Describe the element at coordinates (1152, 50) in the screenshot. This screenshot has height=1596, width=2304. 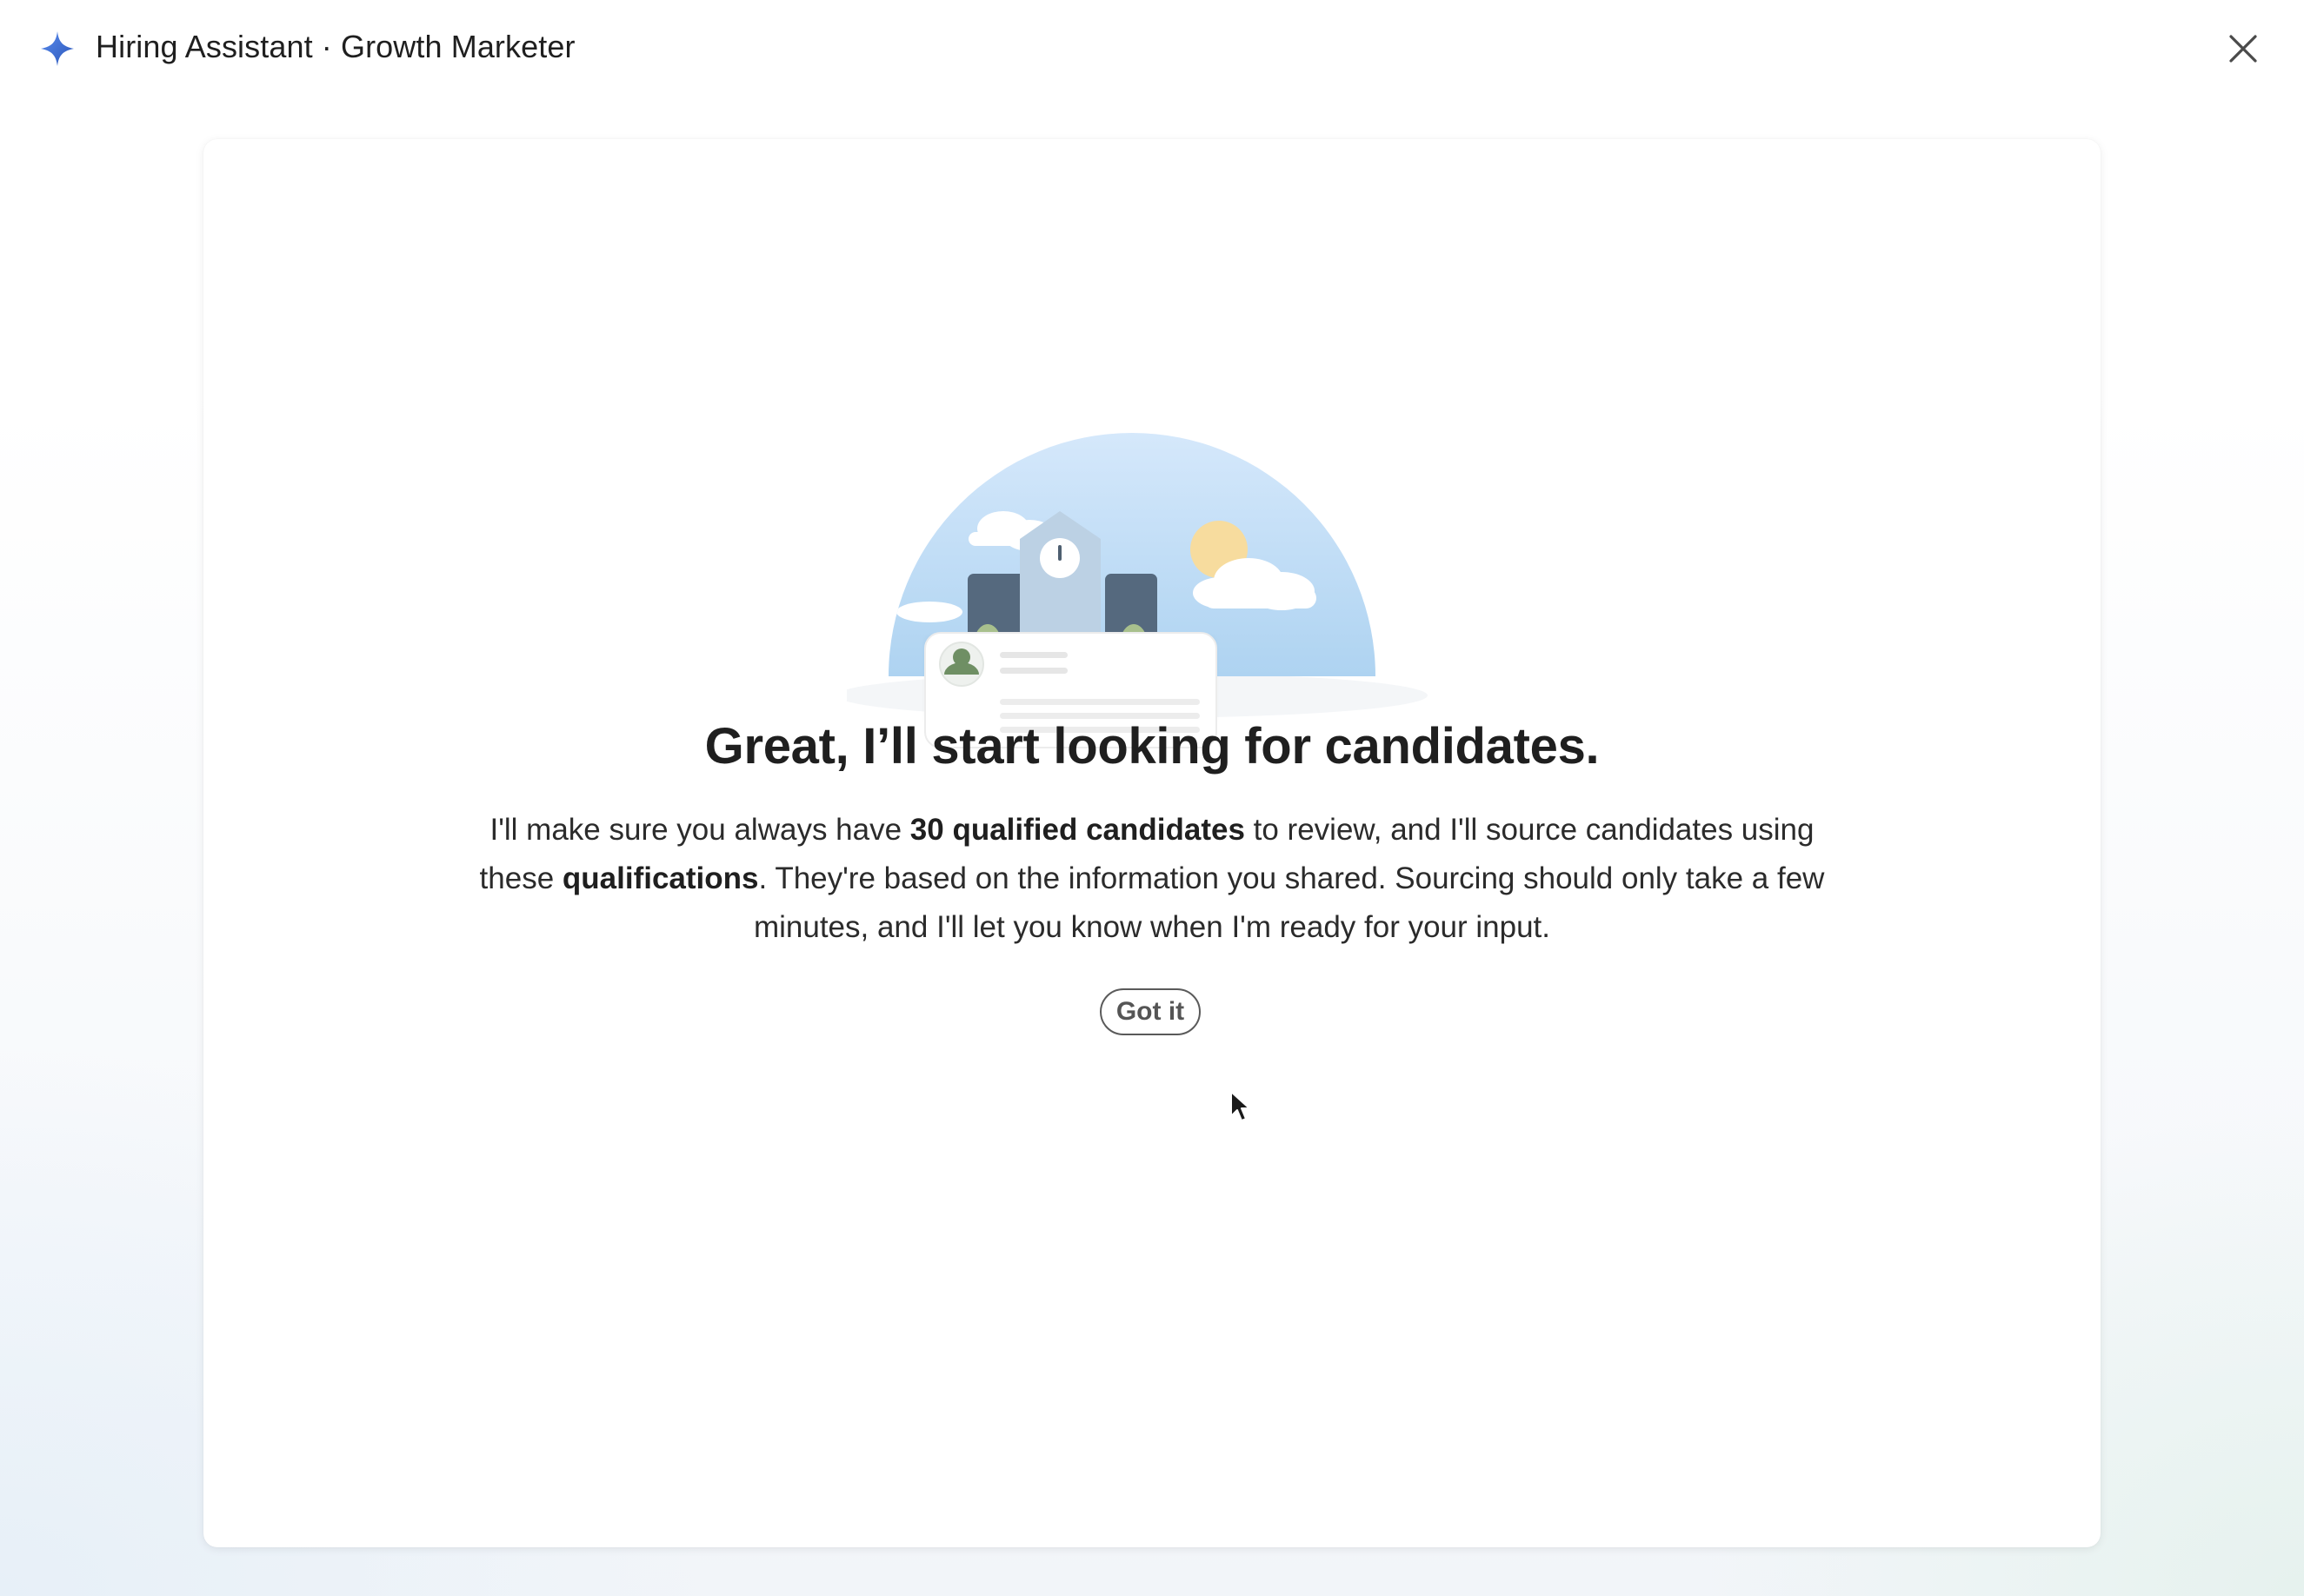
I see `top-bar: Hiring Assistant · Growth Marketer` at that location.